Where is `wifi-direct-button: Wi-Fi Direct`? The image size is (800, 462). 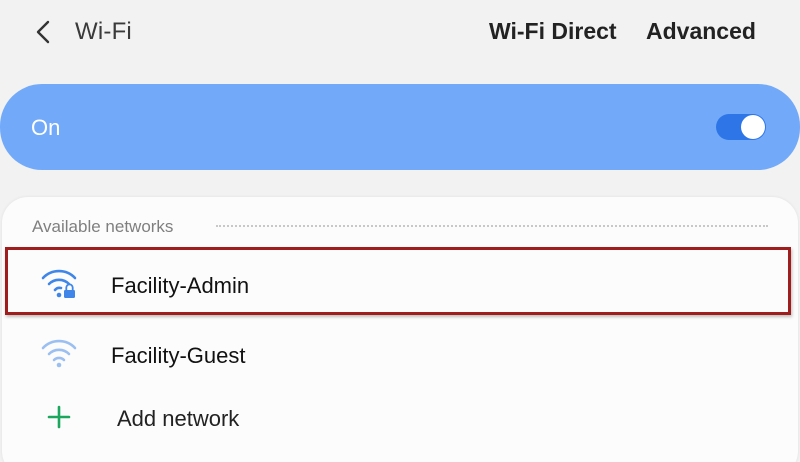
wifi-direct-button: Wi-Fi Direct is located at coordinates (553, 31).